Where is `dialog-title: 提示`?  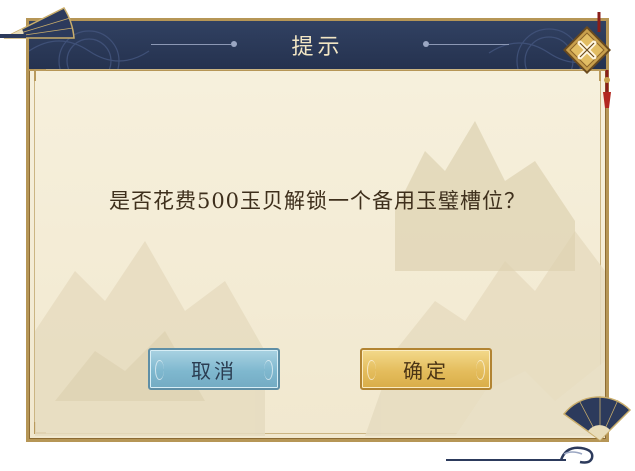
dialog-title: 提示 is located at coordinates (317, 47).